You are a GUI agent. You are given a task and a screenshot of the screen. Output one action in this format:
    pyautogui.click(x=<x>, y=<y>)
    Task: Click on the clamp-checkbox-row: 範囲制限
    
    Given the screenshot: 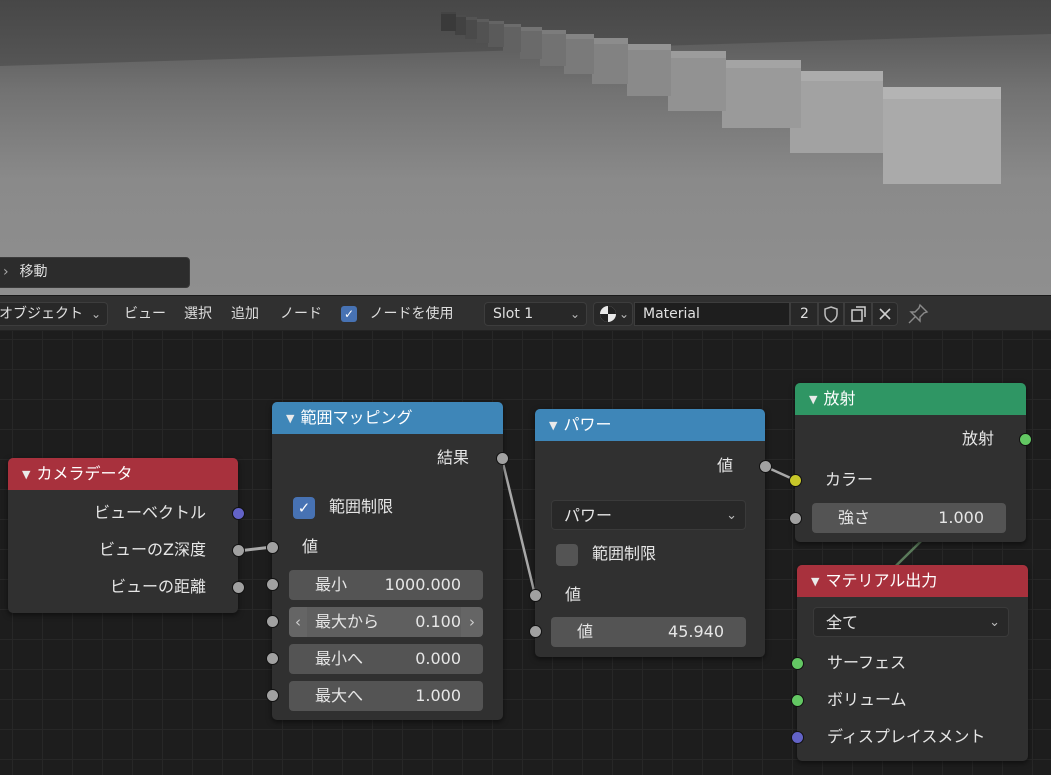 What is the action you would take?
    pyautogui.click(x=606, y=554)
    